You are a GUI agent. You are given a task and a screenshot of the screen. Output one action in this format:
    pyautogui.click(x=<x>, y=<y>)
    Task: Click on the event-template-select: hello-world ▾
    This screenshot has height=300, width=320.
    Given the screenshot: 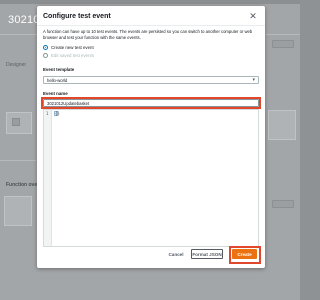 What is the action you would take?
    pyautogui.click(x=151, y=80)
    